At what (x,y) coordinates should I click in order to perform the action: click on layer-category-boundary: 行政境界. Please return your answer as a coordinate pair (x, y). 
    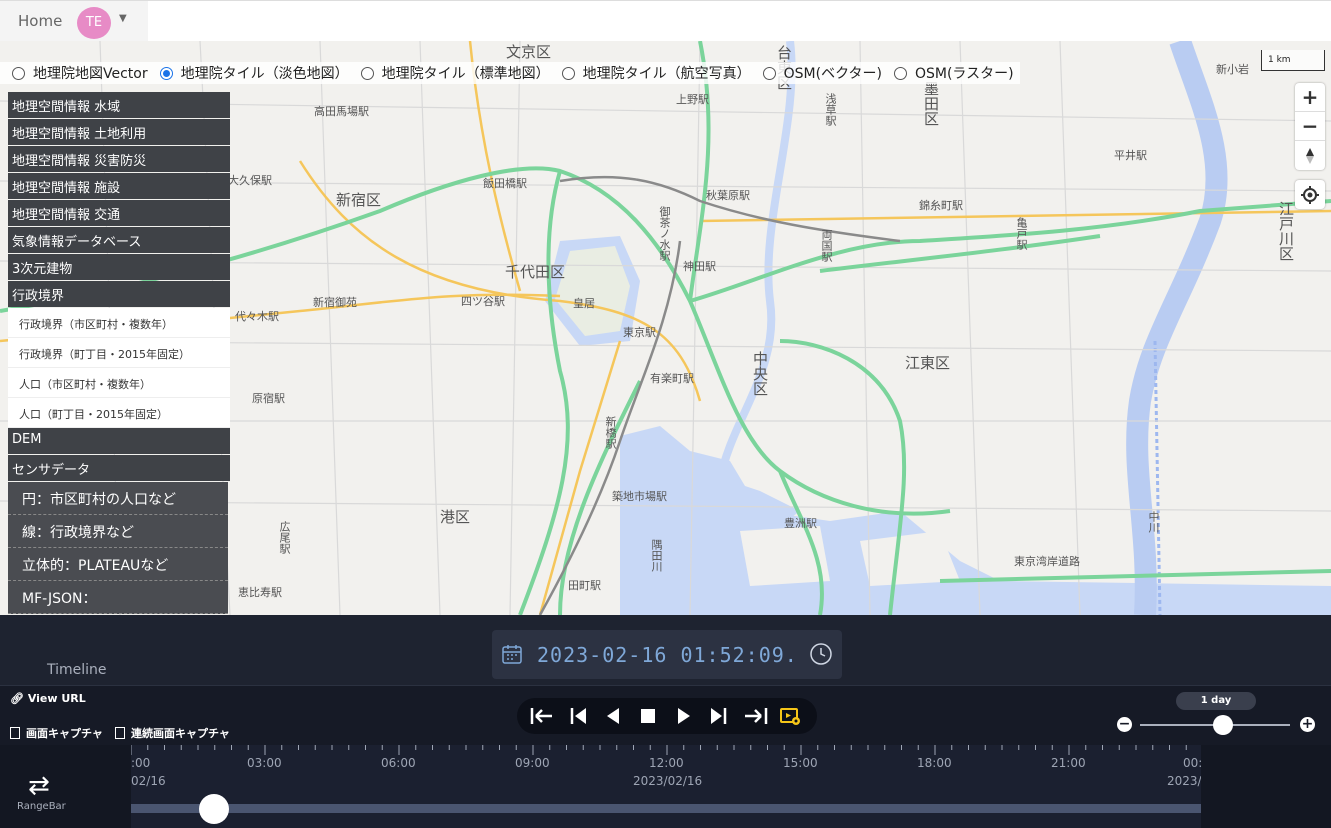
    Looking at the image, I should click on (119, 294).